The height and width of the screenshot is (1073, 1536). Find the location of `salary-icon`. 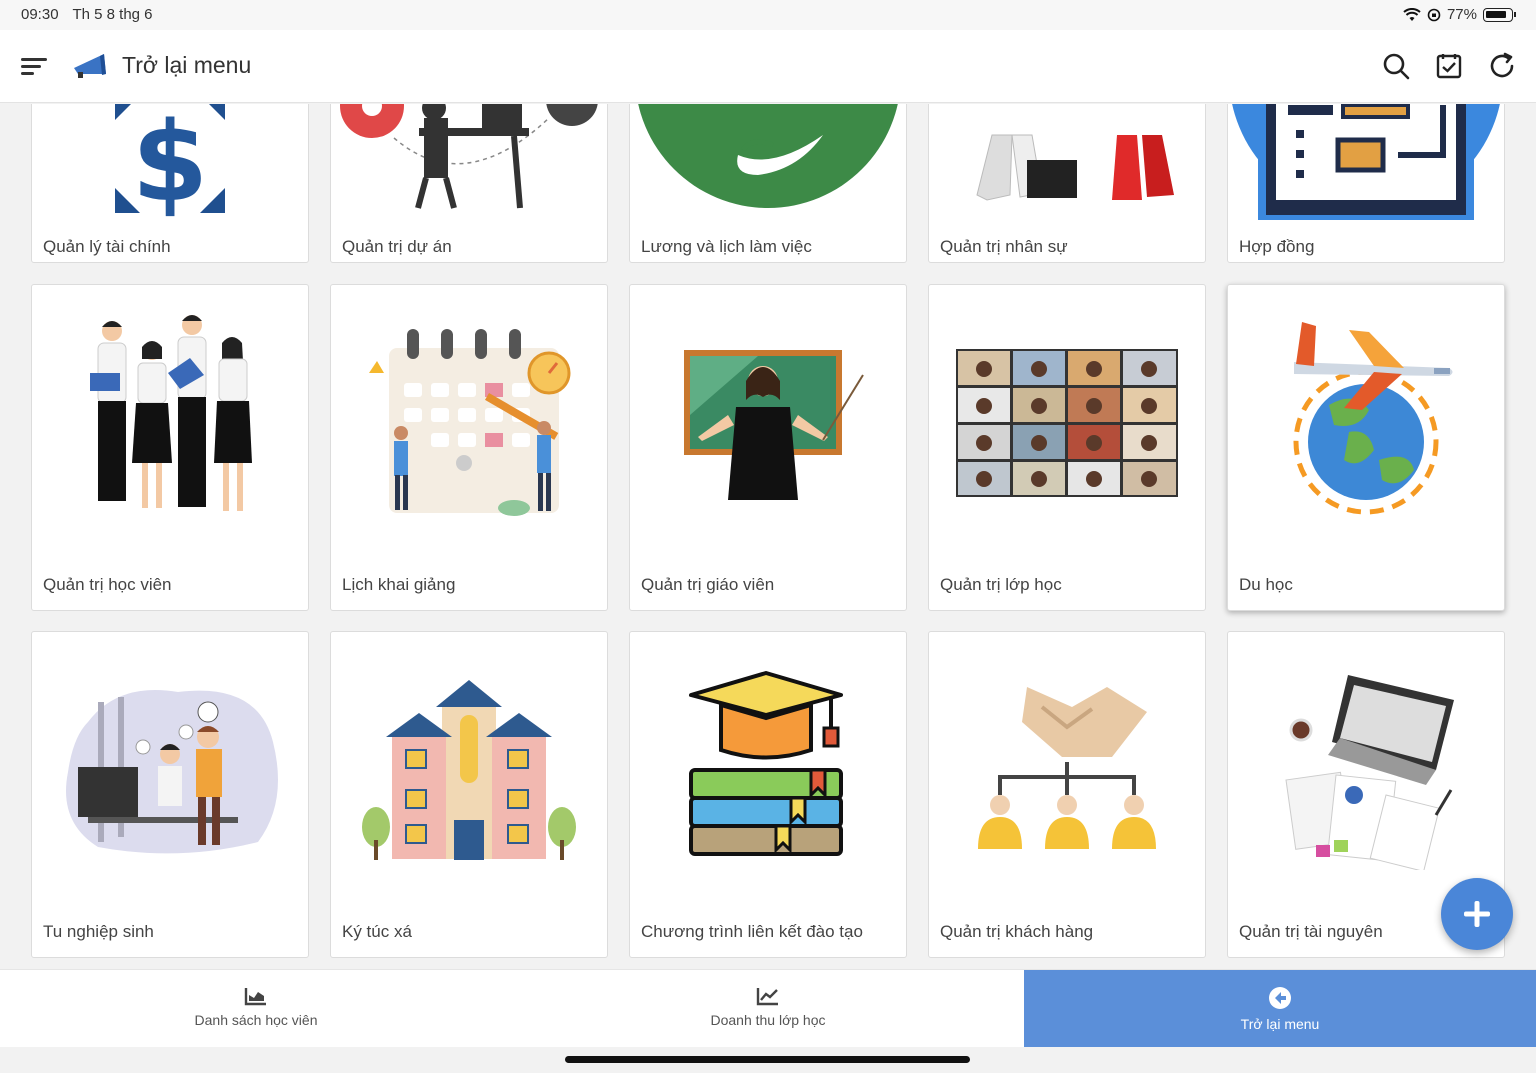

salary-icon is located at coordinates (768, 156).